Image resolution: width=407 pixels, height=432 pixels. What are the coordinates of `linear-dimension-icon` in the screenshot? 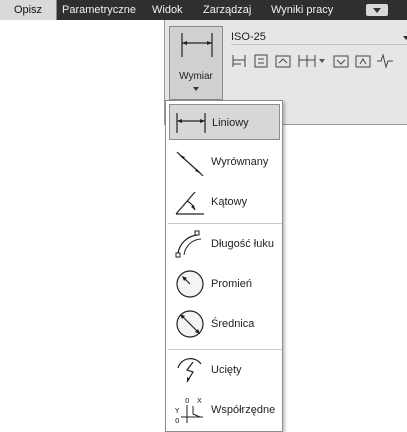 It's located at (197, 45).